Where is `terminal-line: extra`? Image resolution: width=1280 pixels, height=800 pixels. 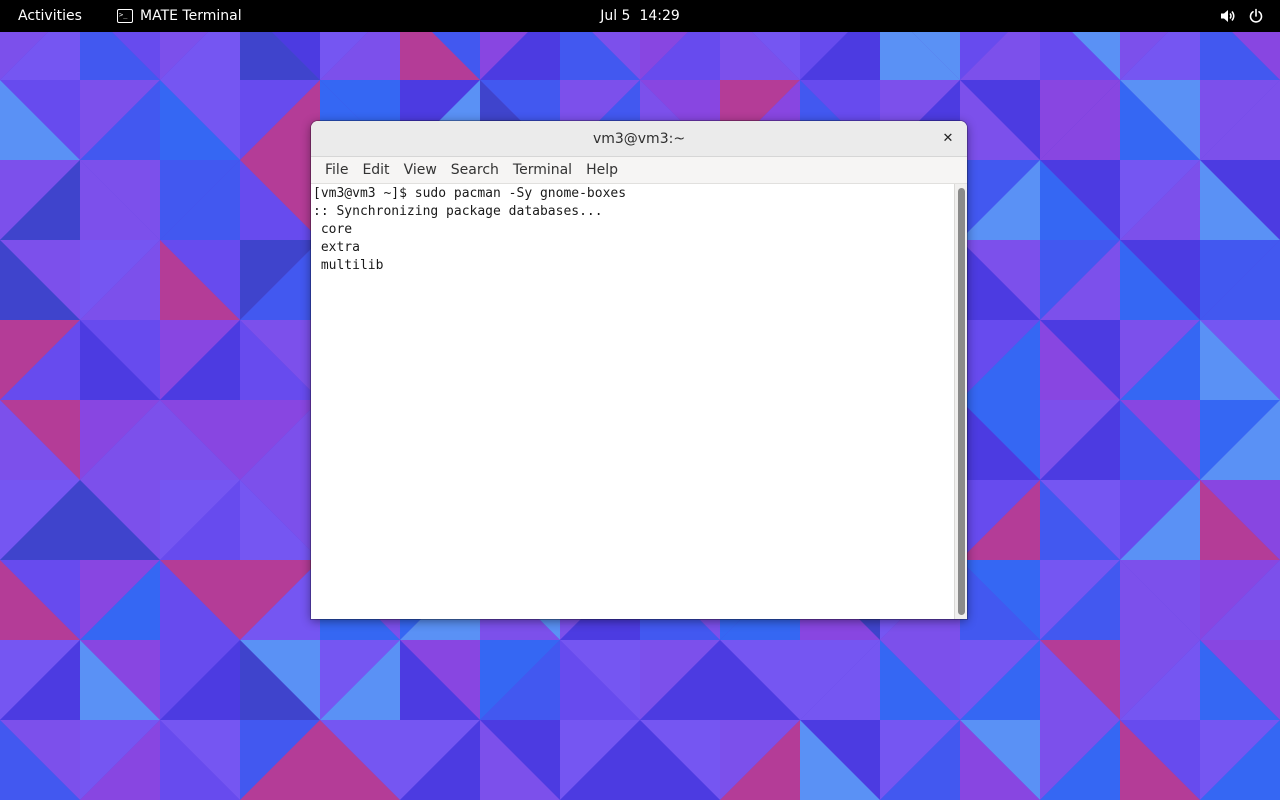
terminal-line: extra is located at coordinates (336, 247).